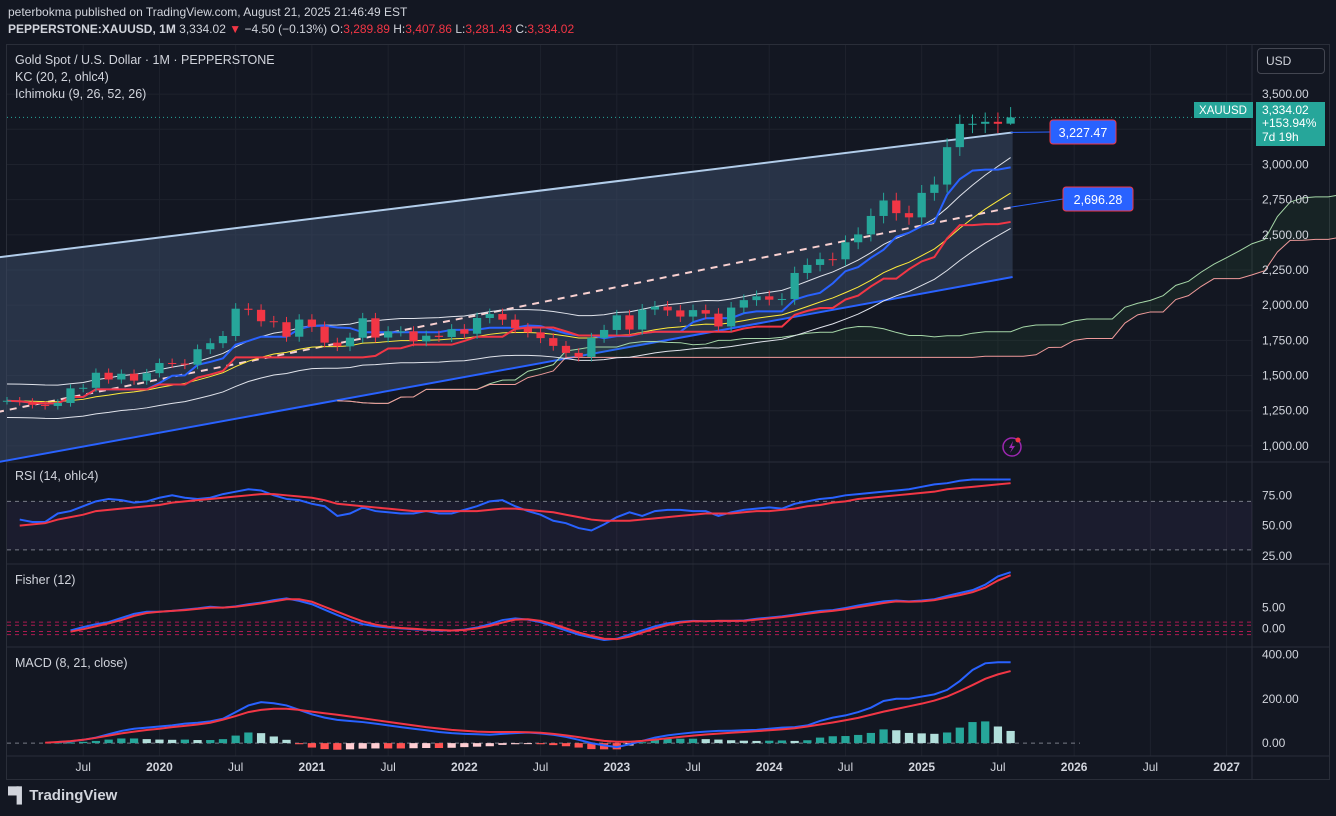  What do you see at coordinates (1074, 767) in the screenshot?
I see `time-axis-label: 2026` at bounding box center [1074, 767].